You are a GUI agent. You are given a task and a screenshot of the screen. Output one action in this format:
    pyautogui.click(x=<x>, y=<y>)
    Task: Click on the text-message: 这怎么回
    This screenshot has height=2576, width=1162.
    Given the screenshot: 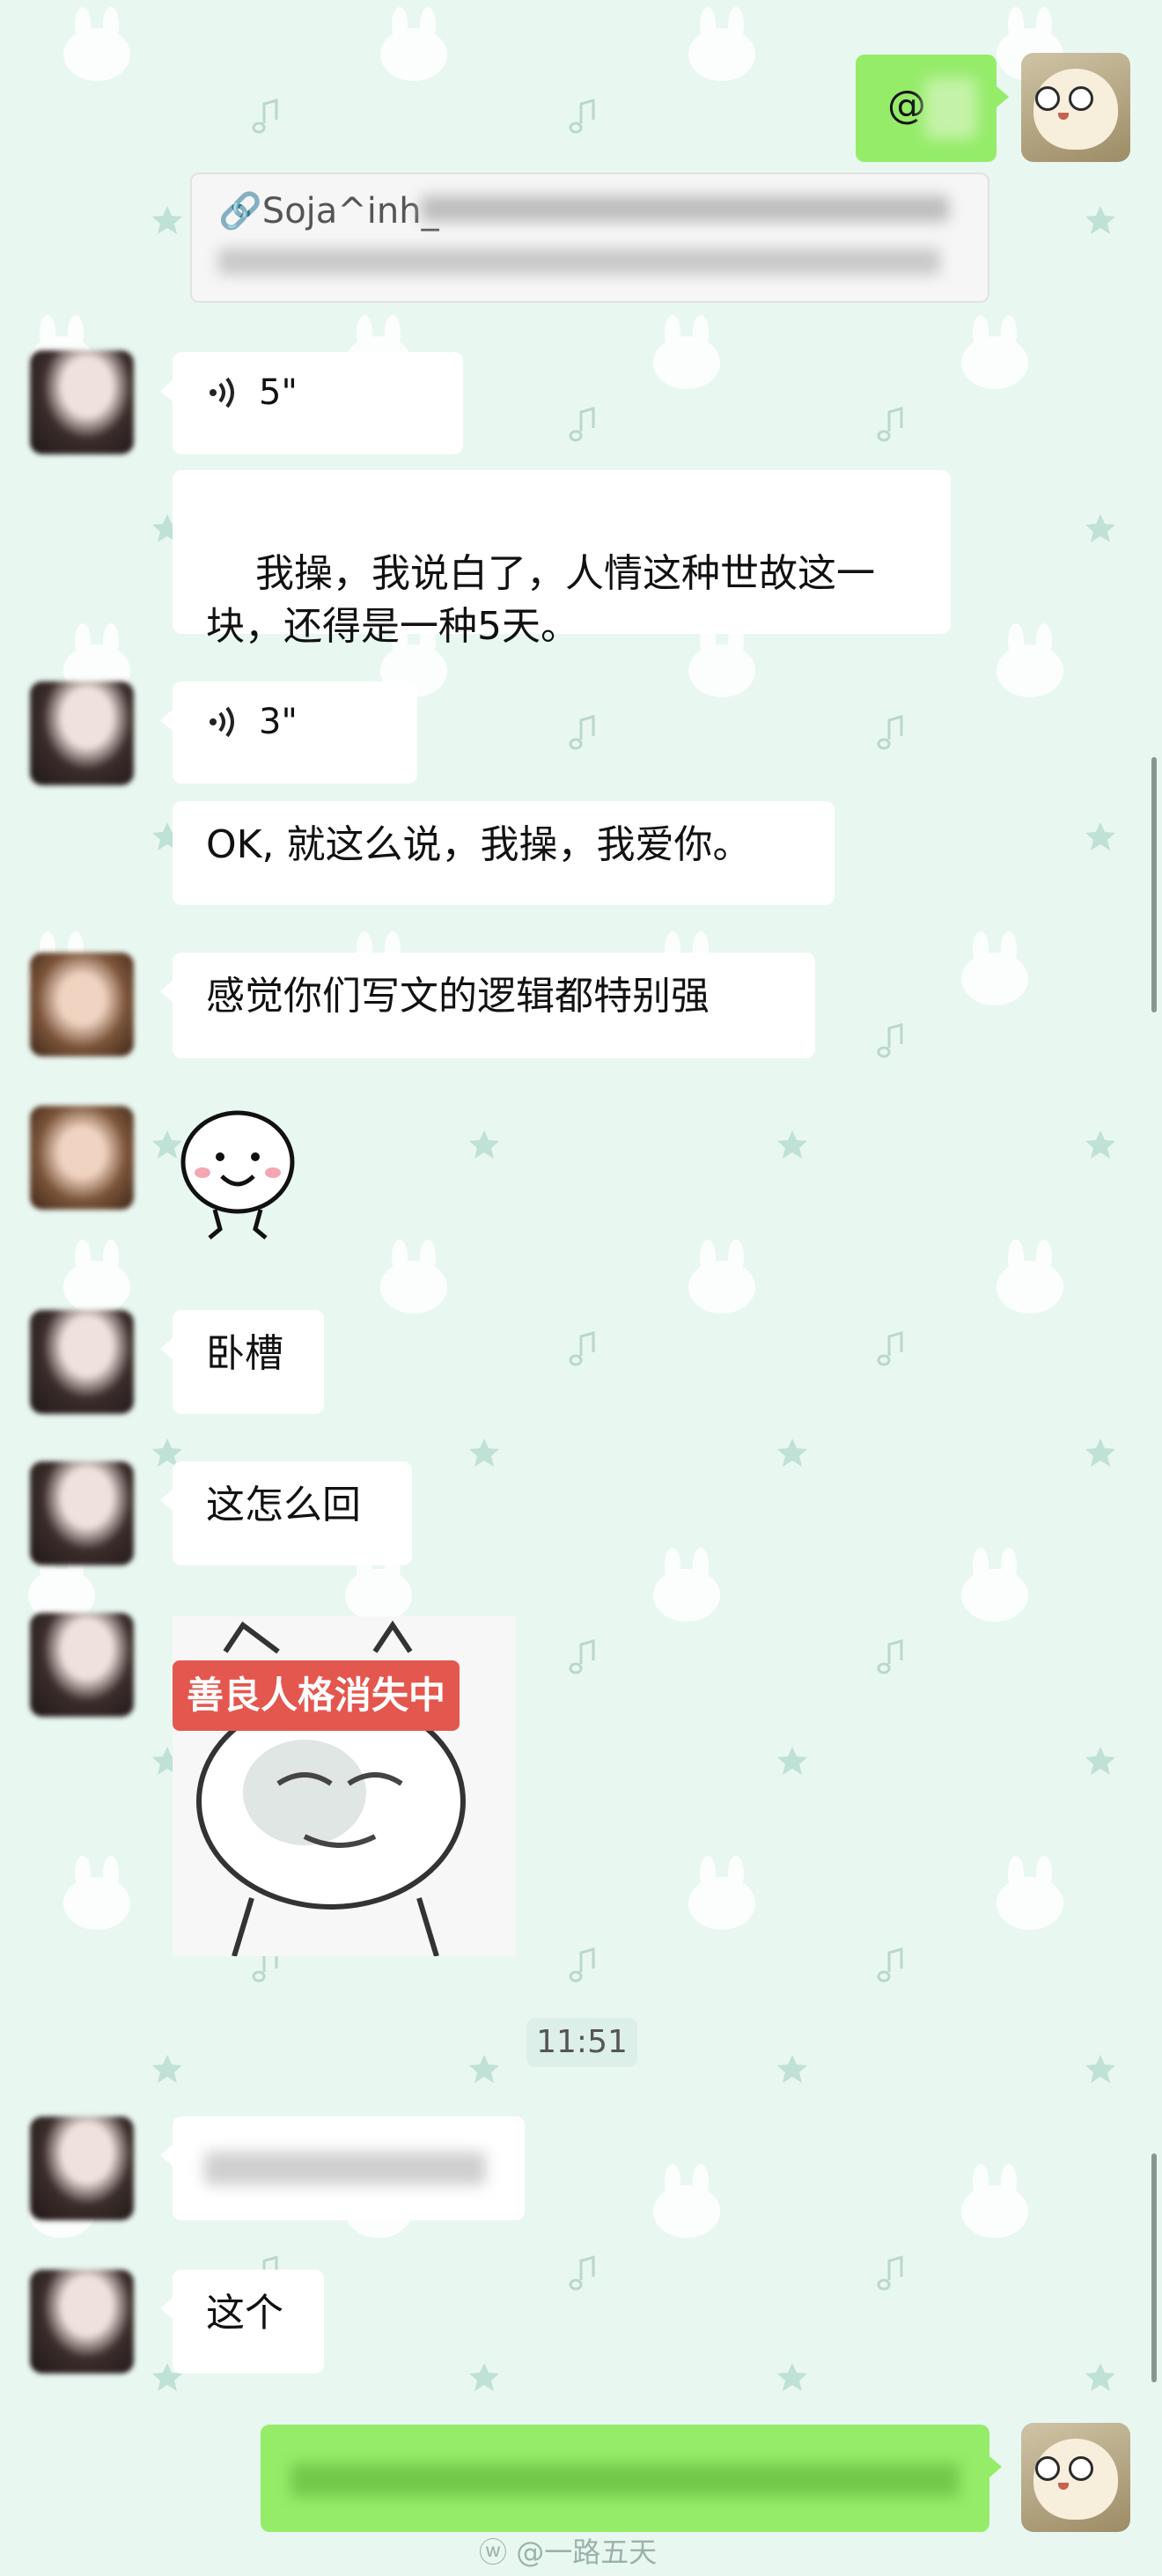 What is the action you would take?
    pyautogui.click(x=286, y=1513)
    